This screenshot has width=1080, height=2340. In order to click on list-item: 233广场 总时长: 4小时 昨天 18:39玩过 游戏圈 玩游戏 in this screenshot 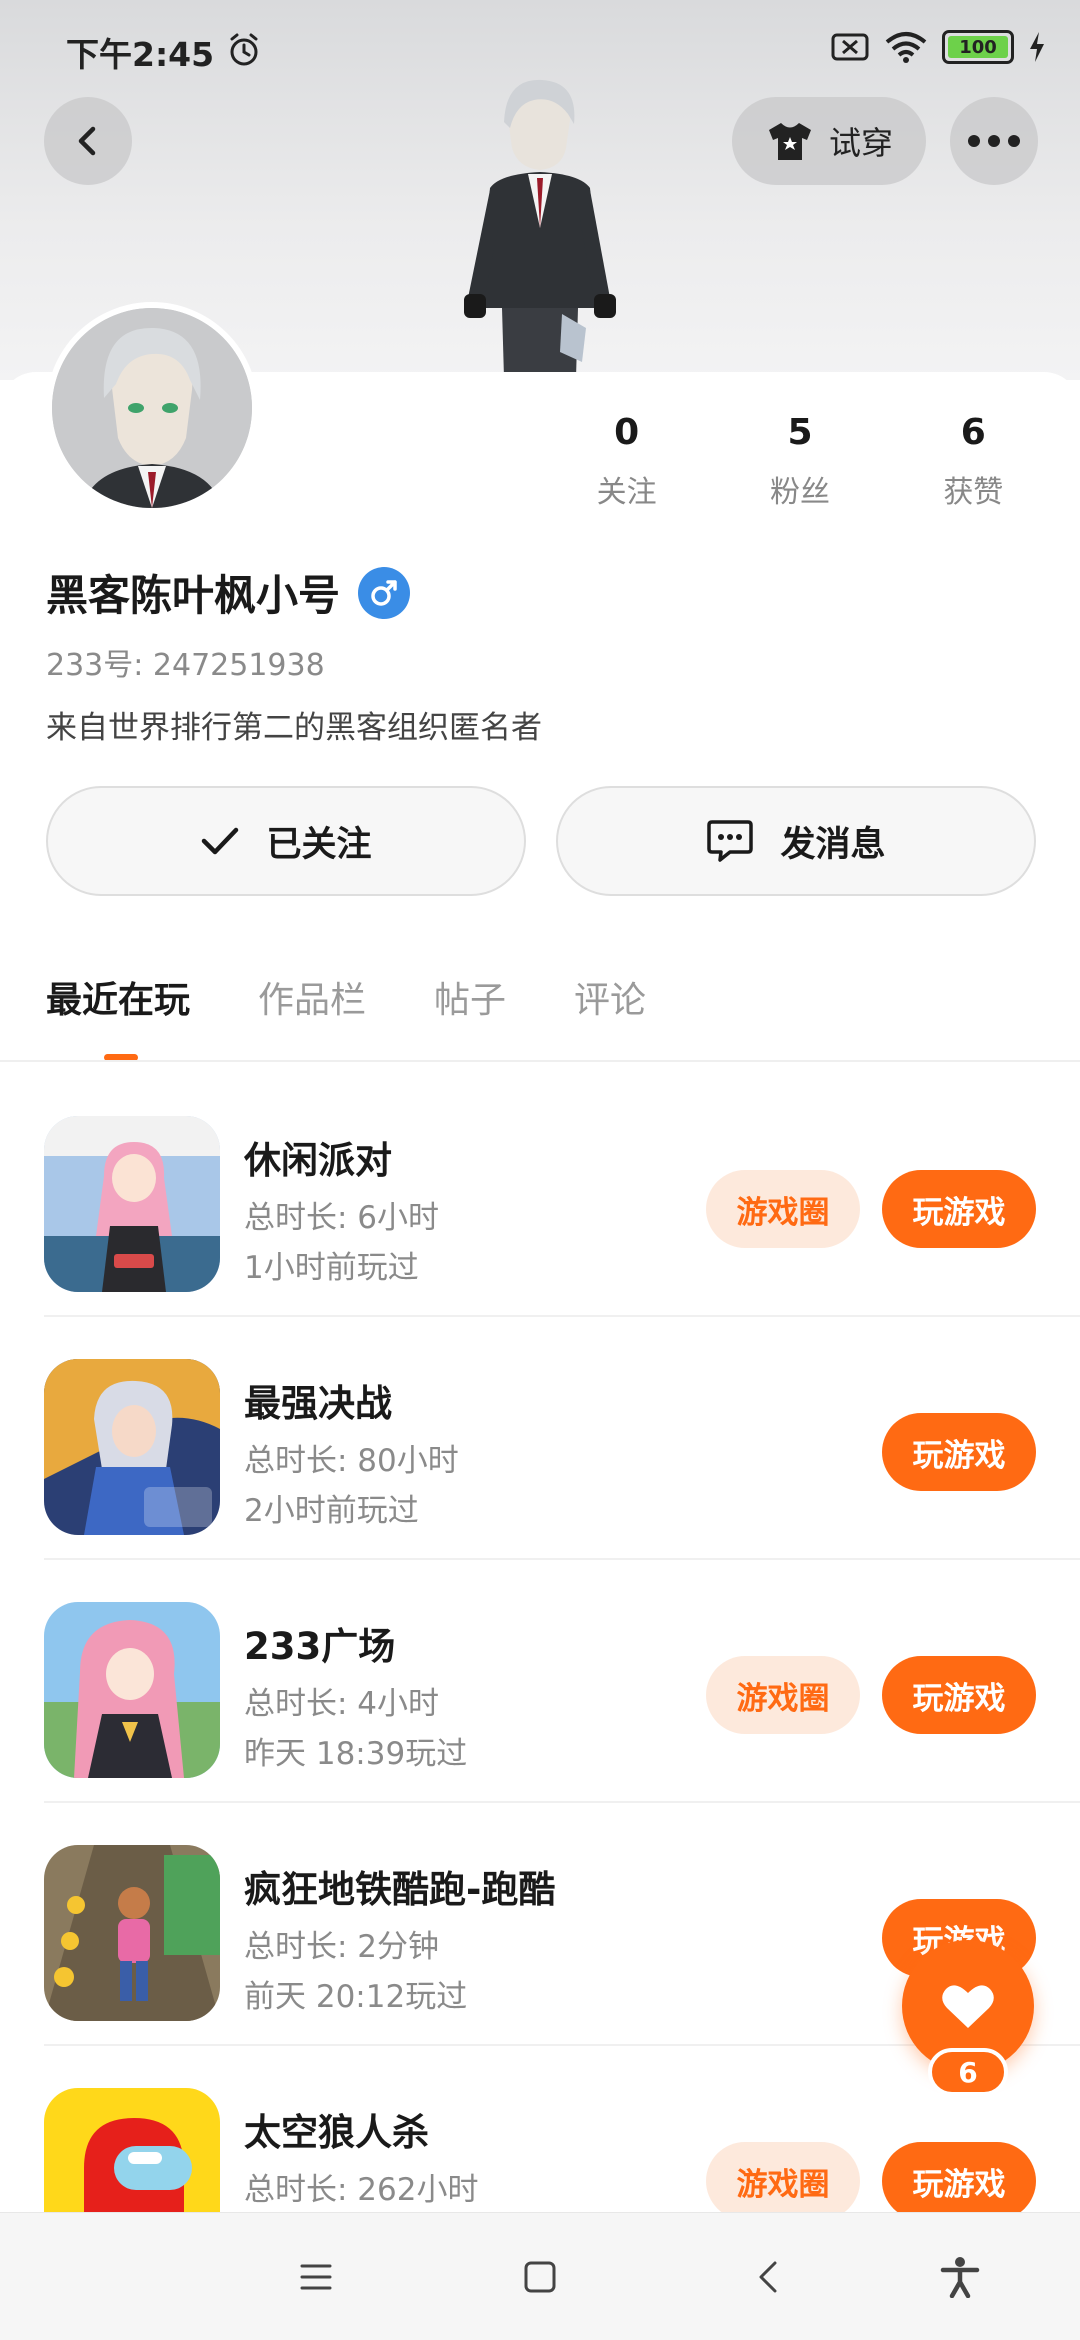, I will do `click(540, 1681)`.